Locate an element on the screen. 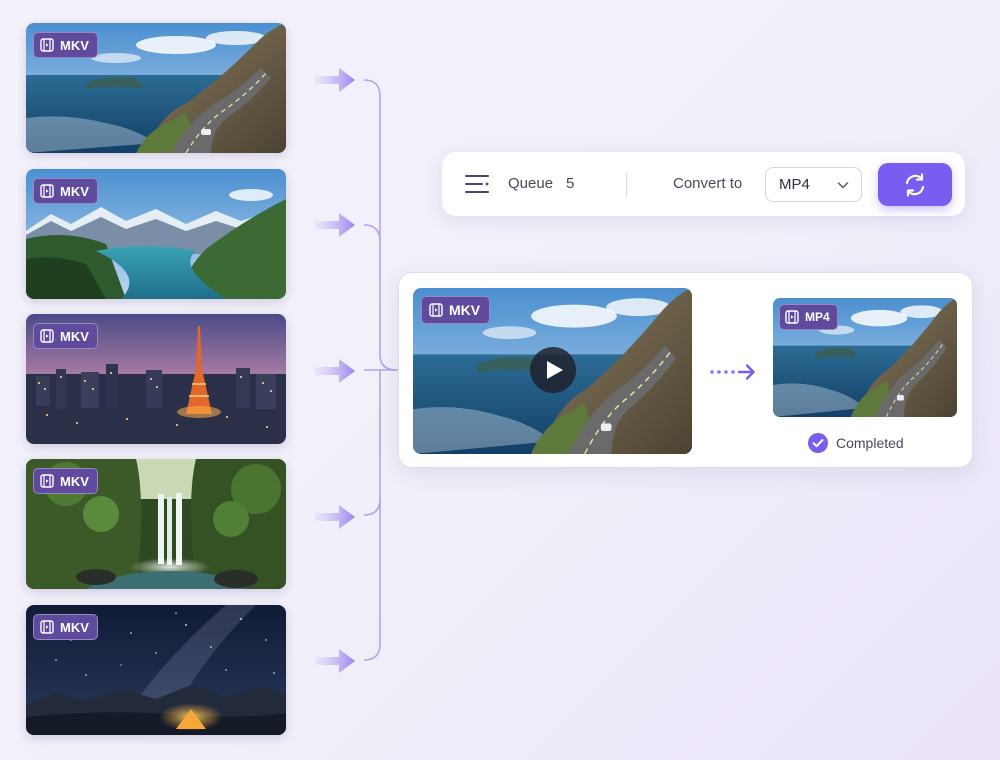 The image size is (1000, 760). conversion-toolbar: Queue 5 Convert to MP4 is located at coordinates (703, 184).